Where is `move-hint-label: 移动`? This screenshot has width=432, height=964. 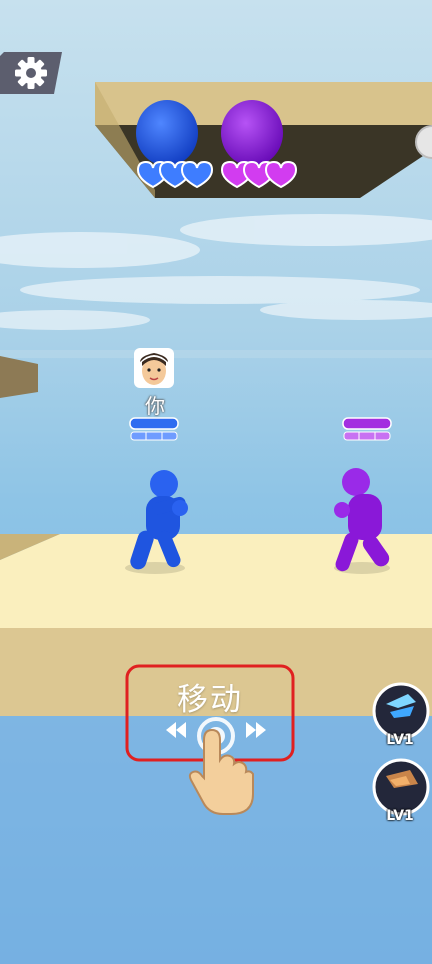
move-hint-label: 移动 is located at coordinates (210, 700).